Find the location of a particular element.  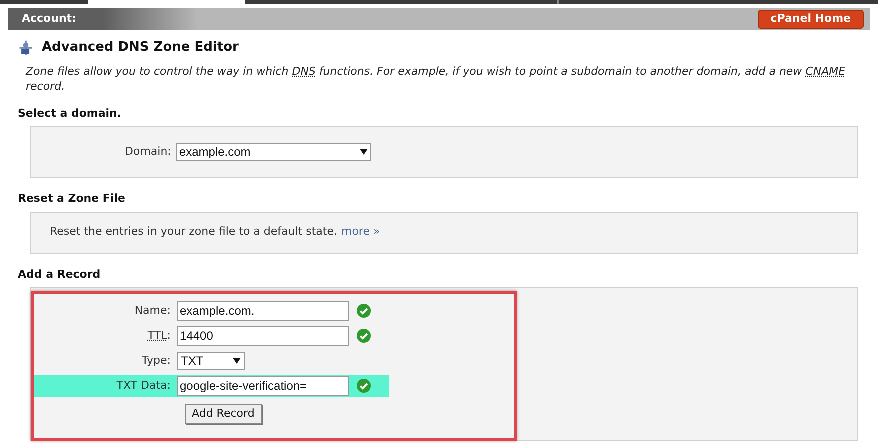

type-dropdown: TXT is located at coordinates (211, 361).